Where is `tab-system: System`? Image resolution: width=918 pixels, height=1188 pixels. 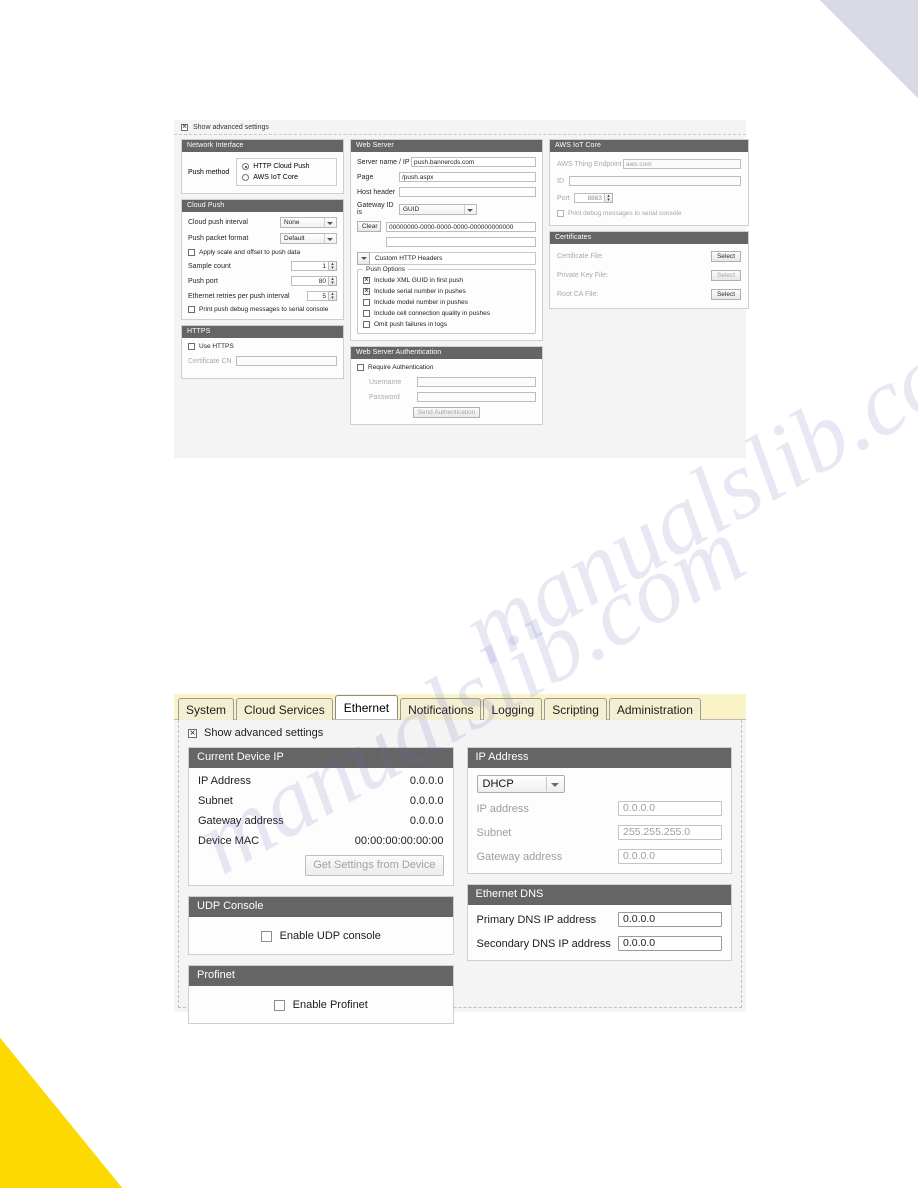 tab-system: System is located at coordinates (206, 709).